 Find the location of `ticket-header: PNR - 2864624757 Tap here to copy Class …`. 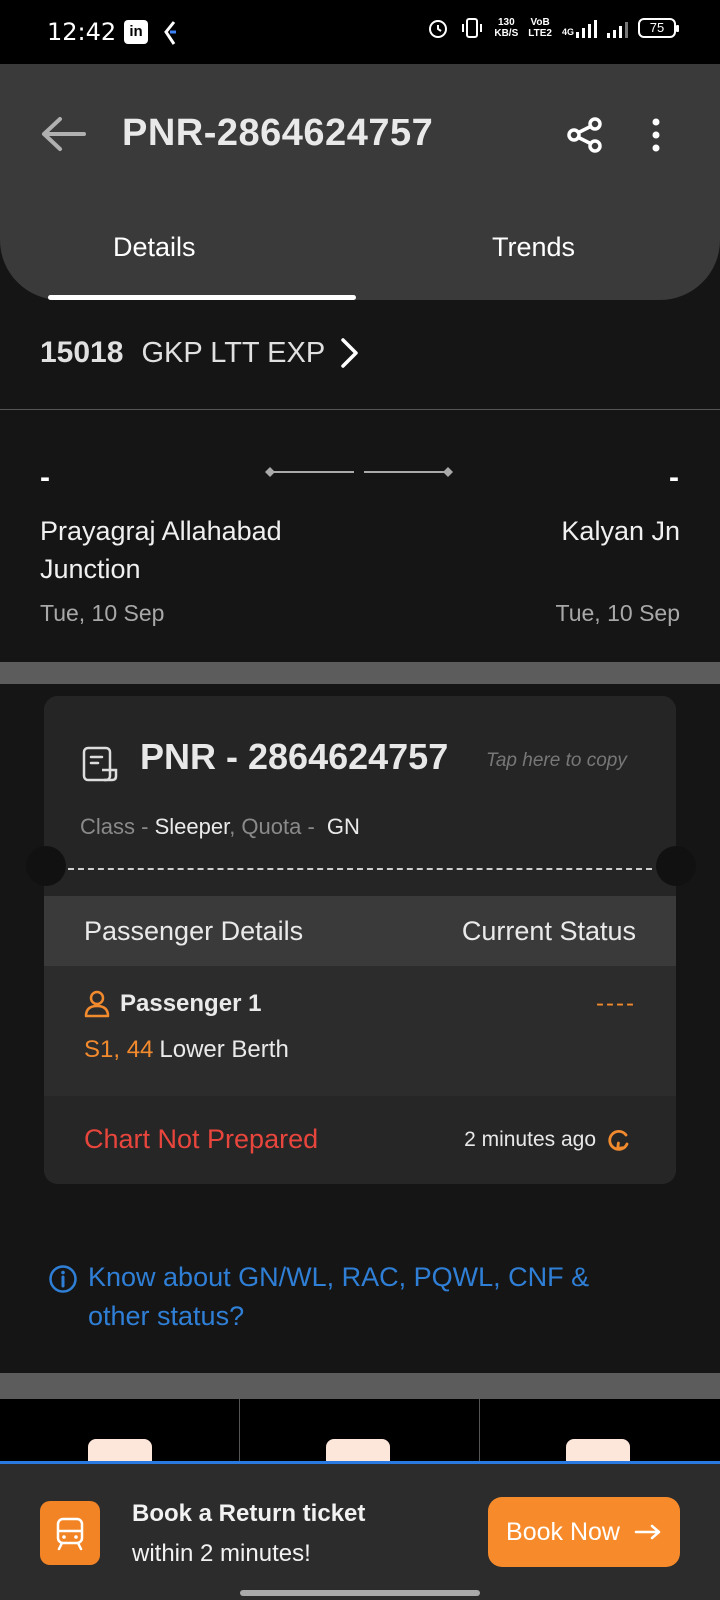

ticket-header: PNR - 2864624757 Tap here to copy Class … is located at coordinates (360, 796).